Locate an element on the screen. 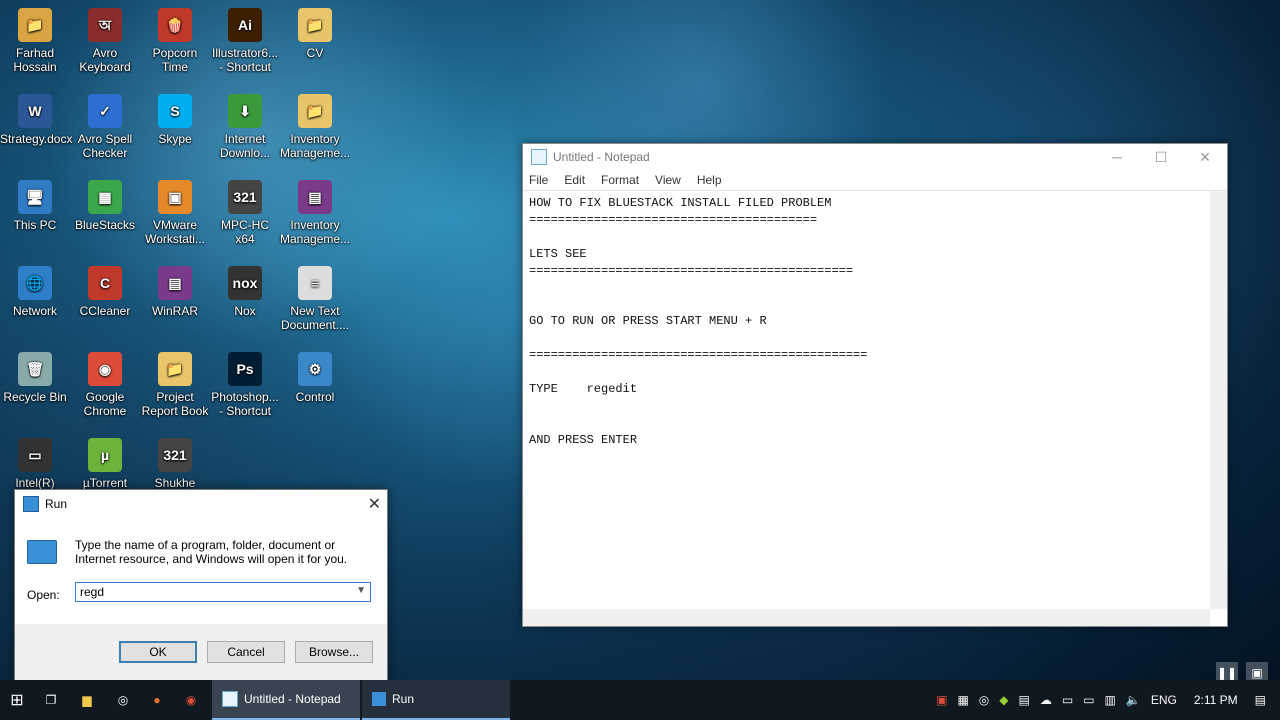 This screenshot has width=1280, height=720. desktop-icon: ◉ Google Chrome is located at coordinates (105, 385).